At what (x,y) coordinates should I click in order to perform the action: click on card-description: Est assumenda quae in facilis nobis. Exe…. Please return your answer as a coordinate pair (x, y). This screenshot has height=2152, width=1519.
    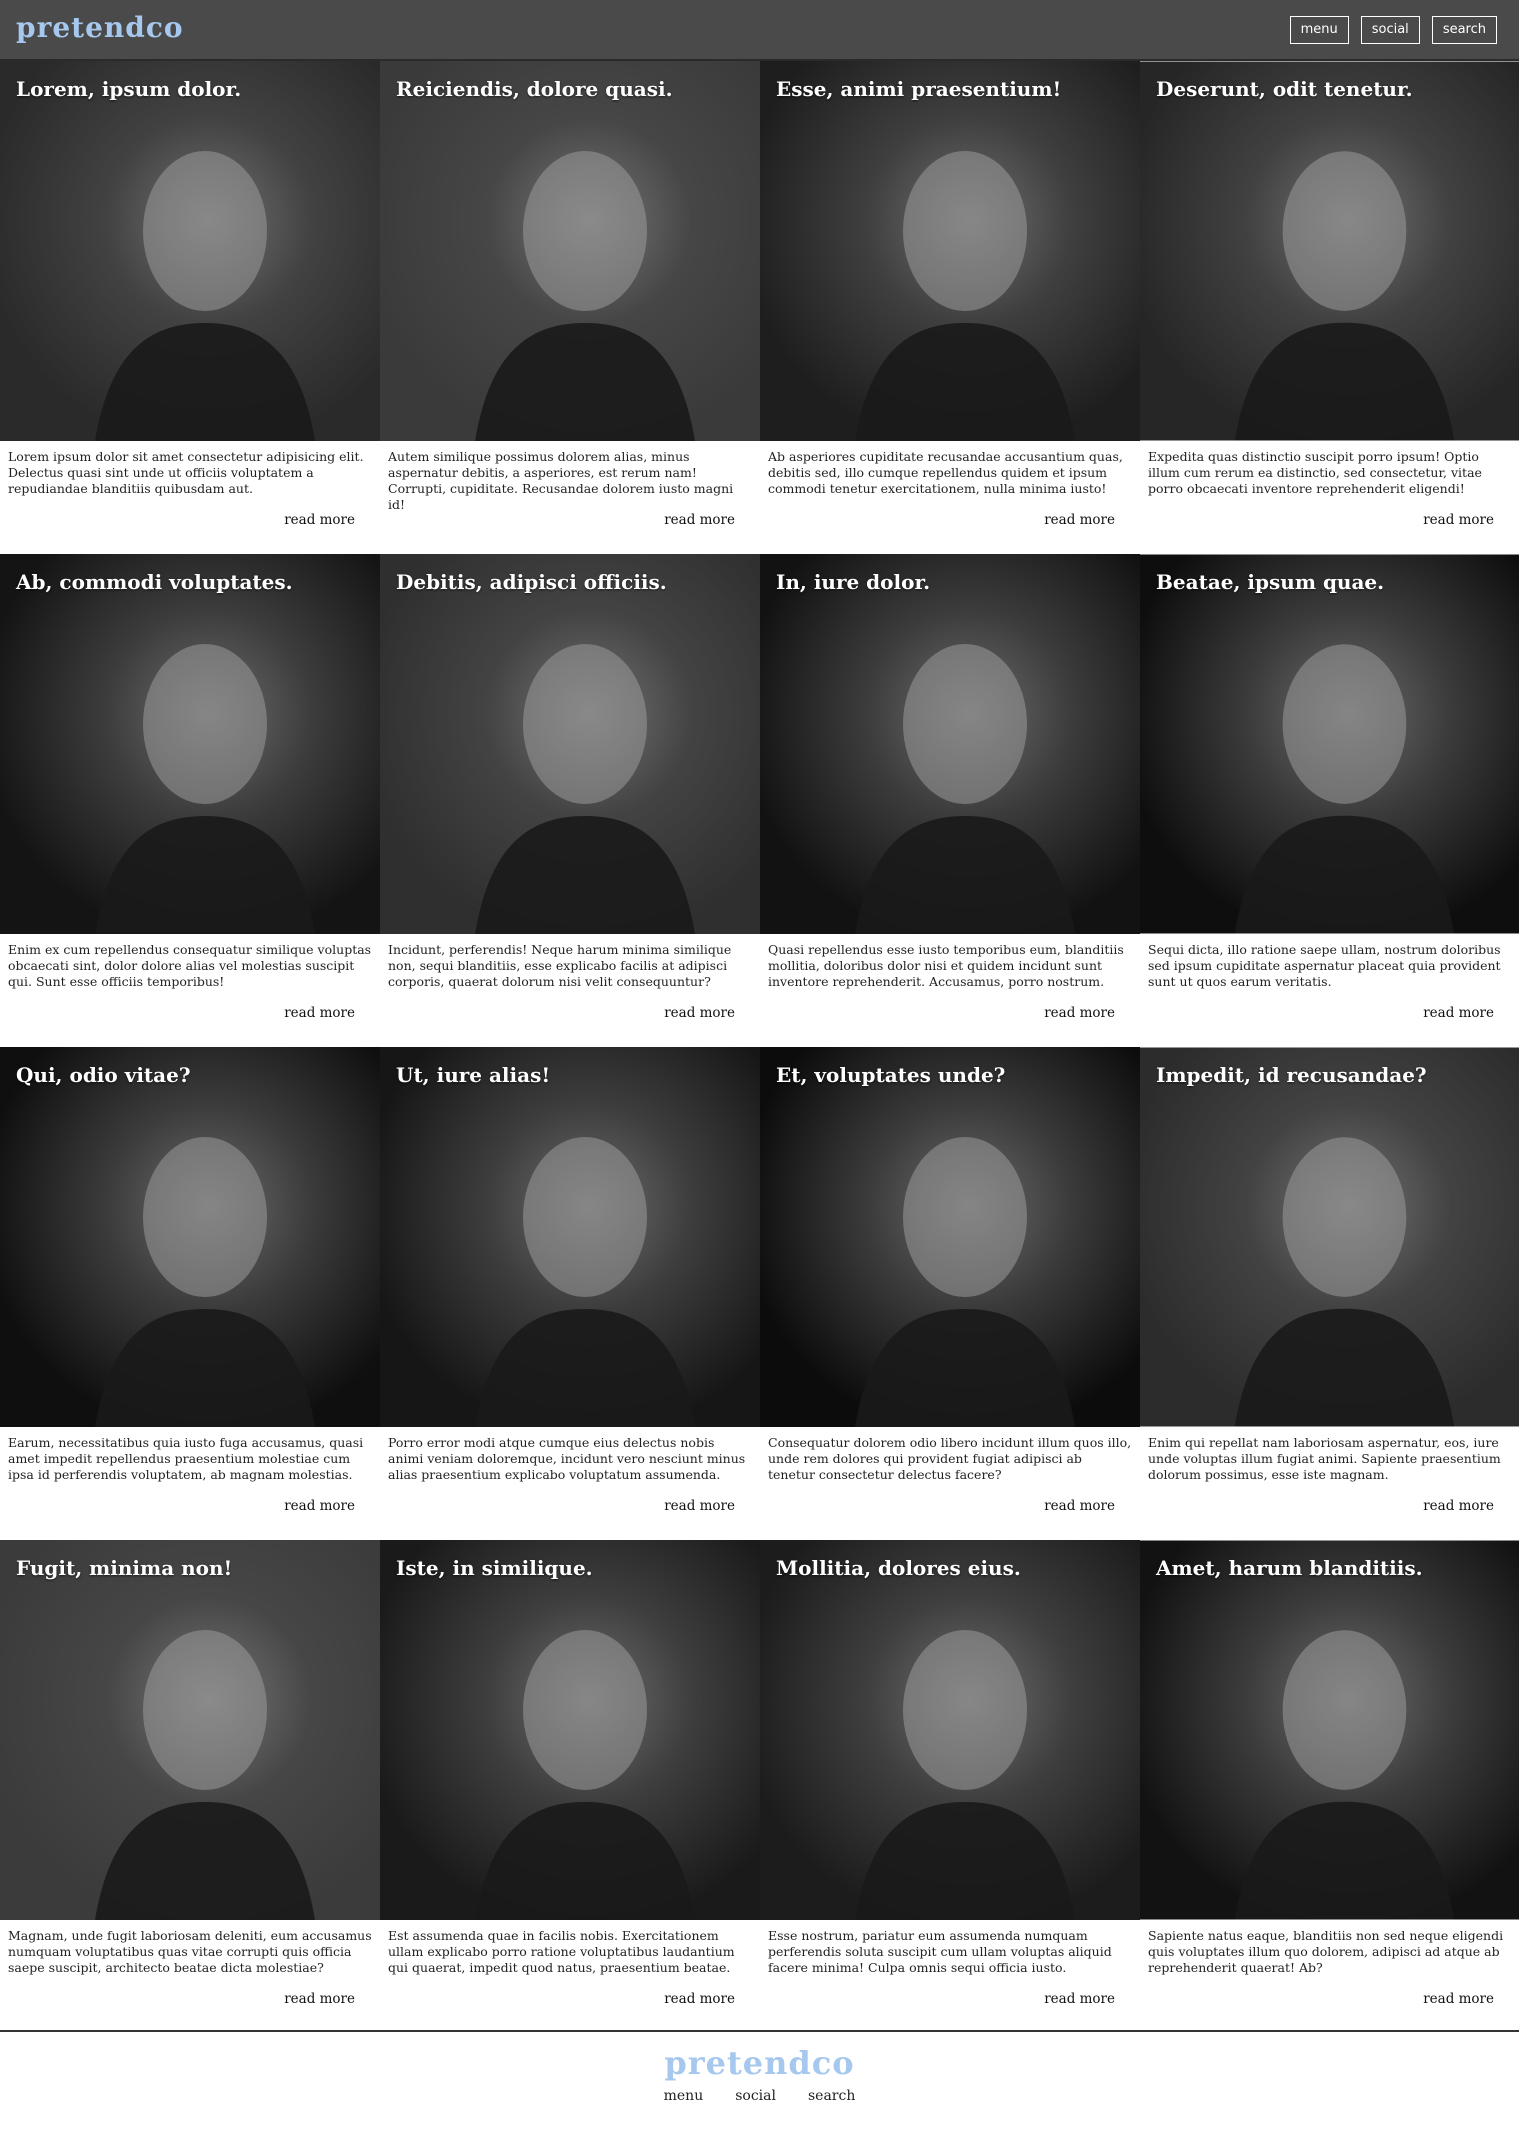
    Looking at the image, I should click on (561, 1951).